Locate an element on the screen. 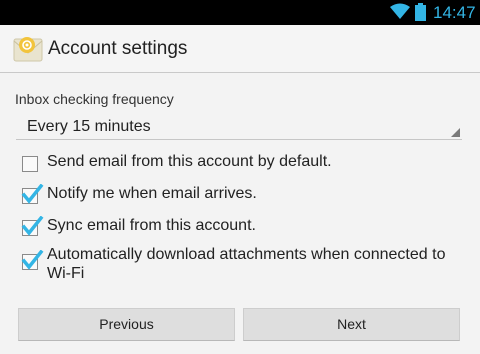 The image size is (480, 354). previous-button: Previous is located at coordinates (126, 324).